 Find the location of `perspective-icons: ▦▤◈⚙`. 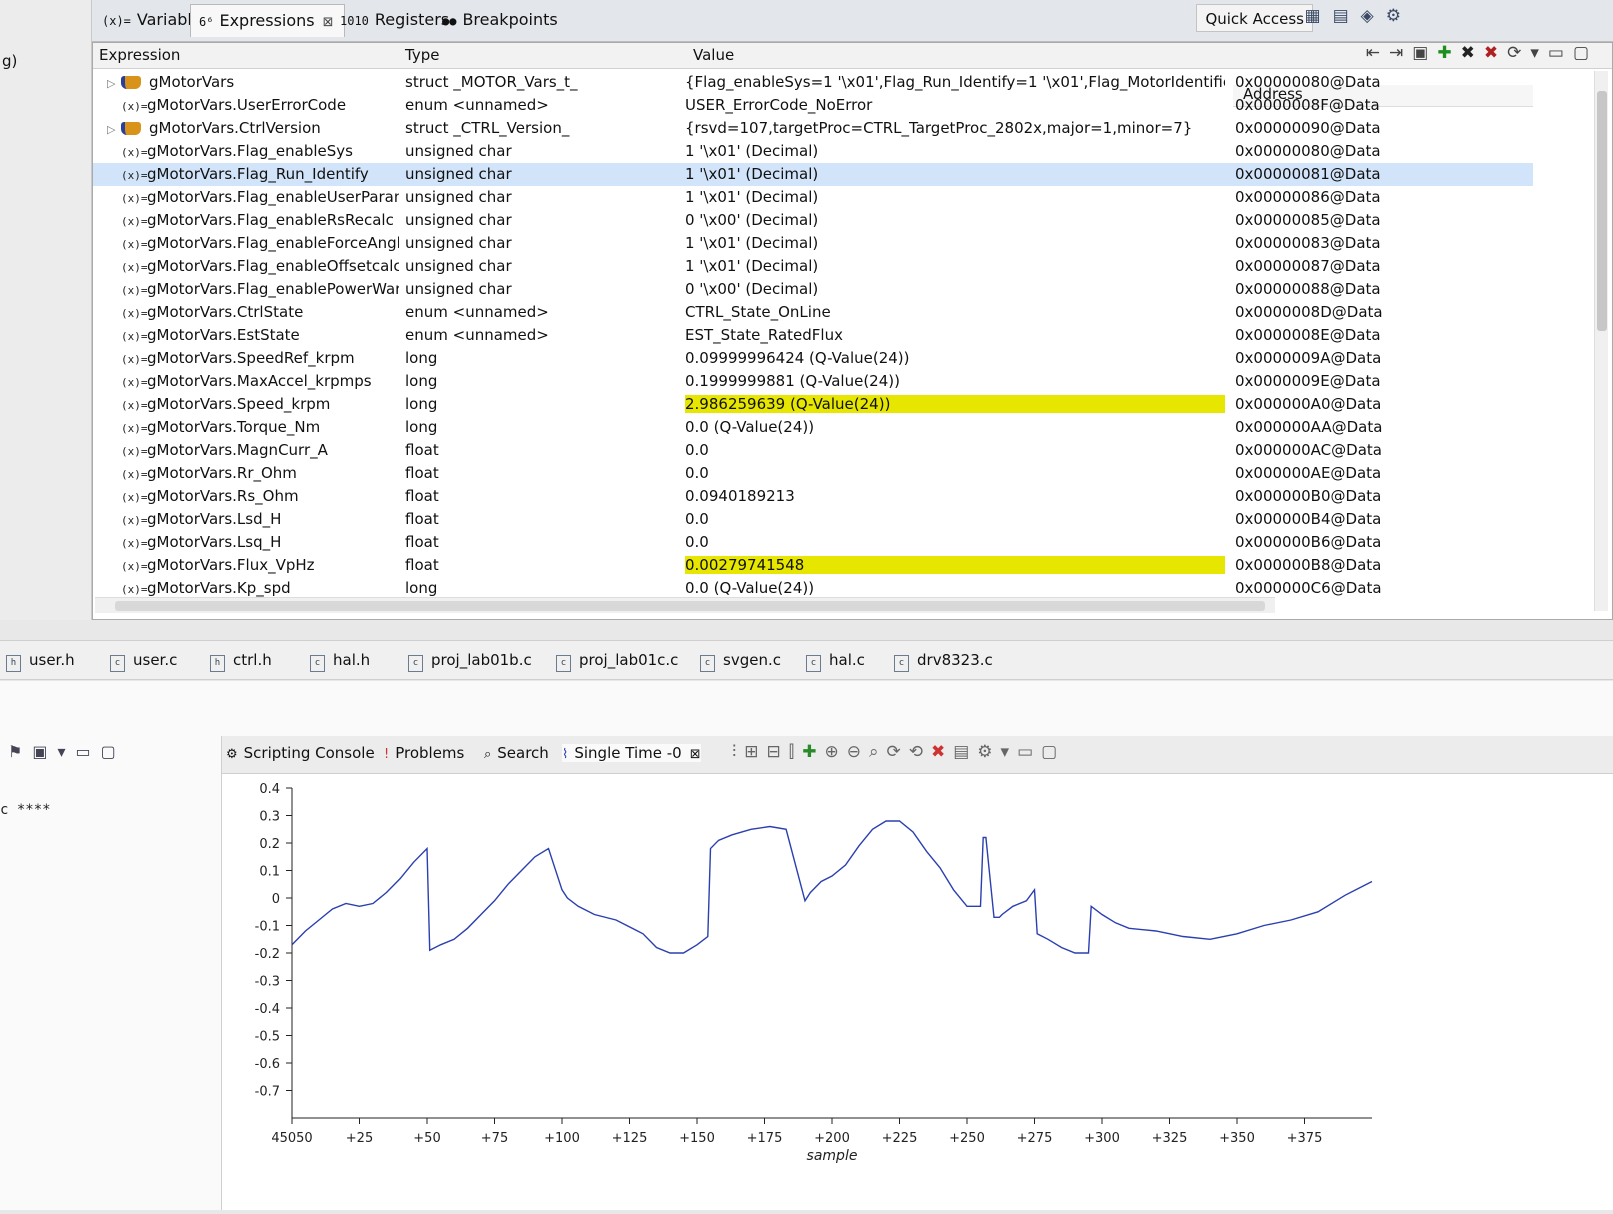

perspective-icons: ▦▤◈⚙ is located at coordinates (1359, 20).